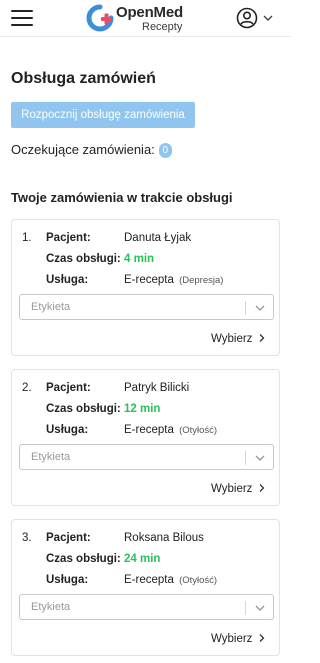 Image resolution: width=320 pixels, height=663 pixels. I want to click on pending-orders-label: Oczekujące zamówienia:, so click(83, 149).